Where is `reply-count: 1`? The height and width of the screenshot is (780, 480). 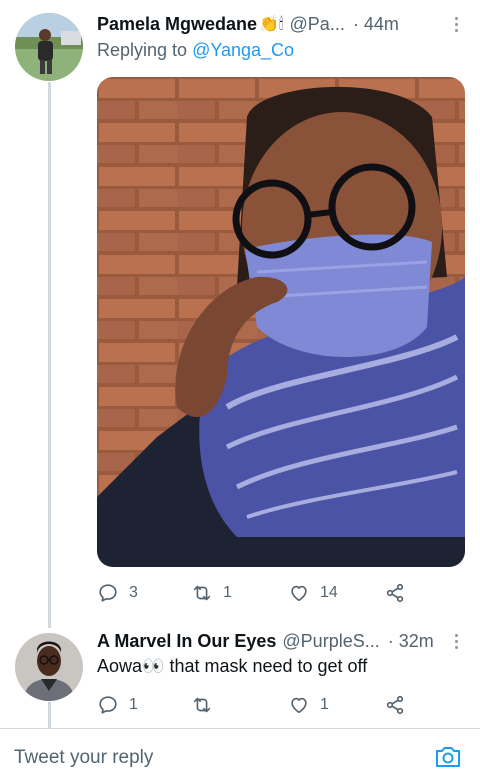
reply-count: 1 is located at coordinates (133, 704).